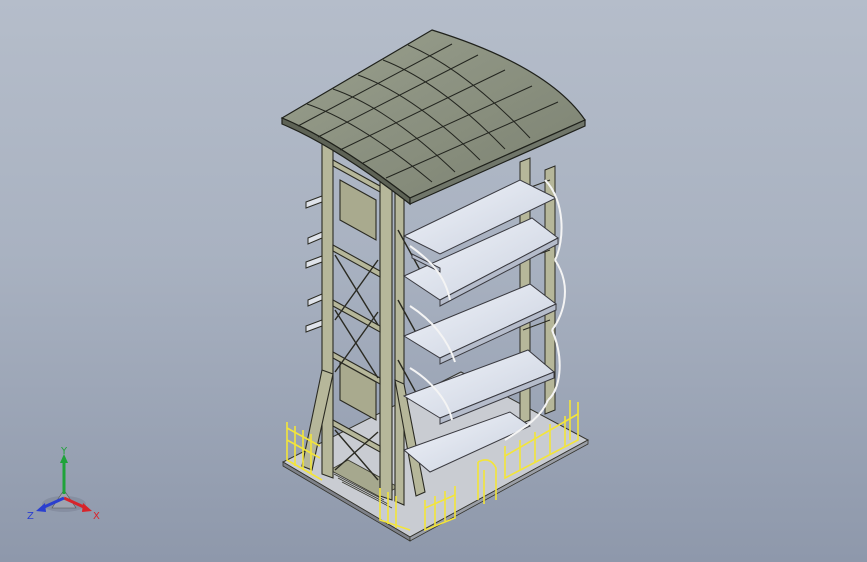  I want to click on orientation-triad: Y X Z, so click(65, 486).